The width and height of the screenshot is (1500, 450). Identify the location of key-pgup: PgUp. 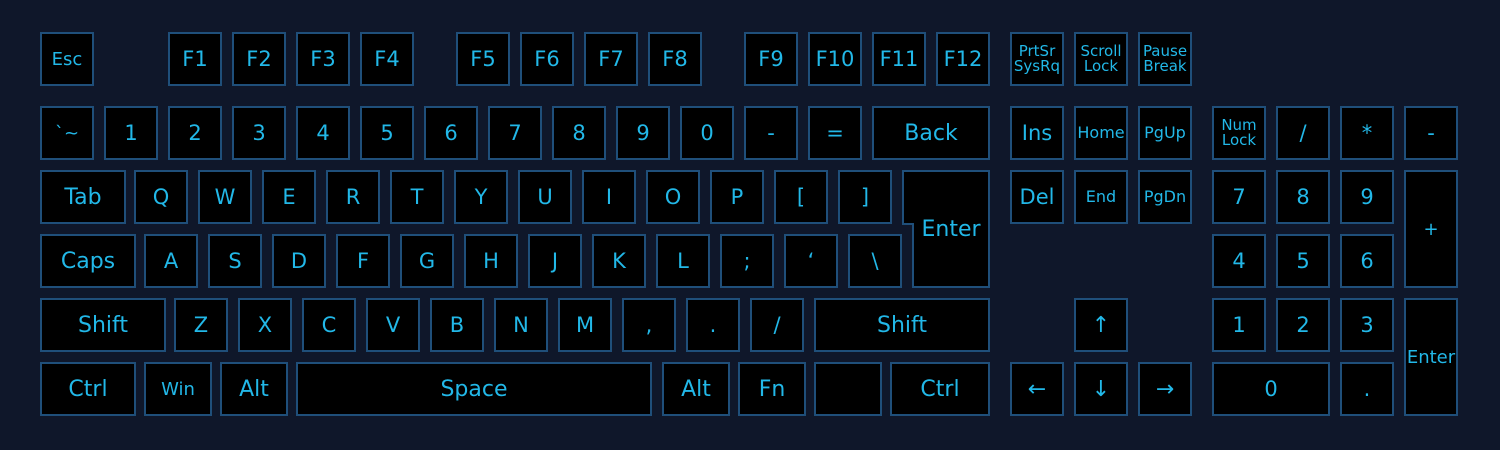
(1165, 133).